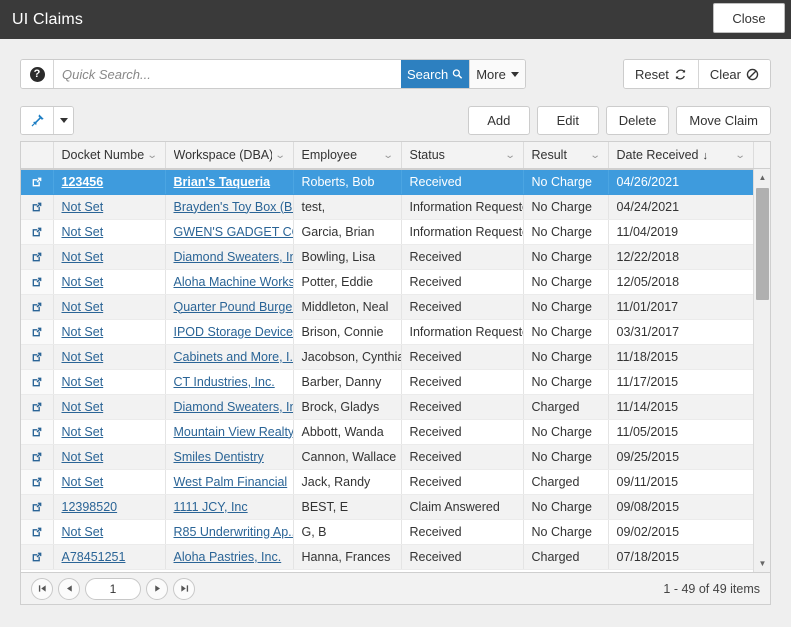 The width and height of the screenshot is (791, 627). What do you see at coordinates (157, 588) in the screenshot?
I see `next-page-button` at bounding box center [157, 588].